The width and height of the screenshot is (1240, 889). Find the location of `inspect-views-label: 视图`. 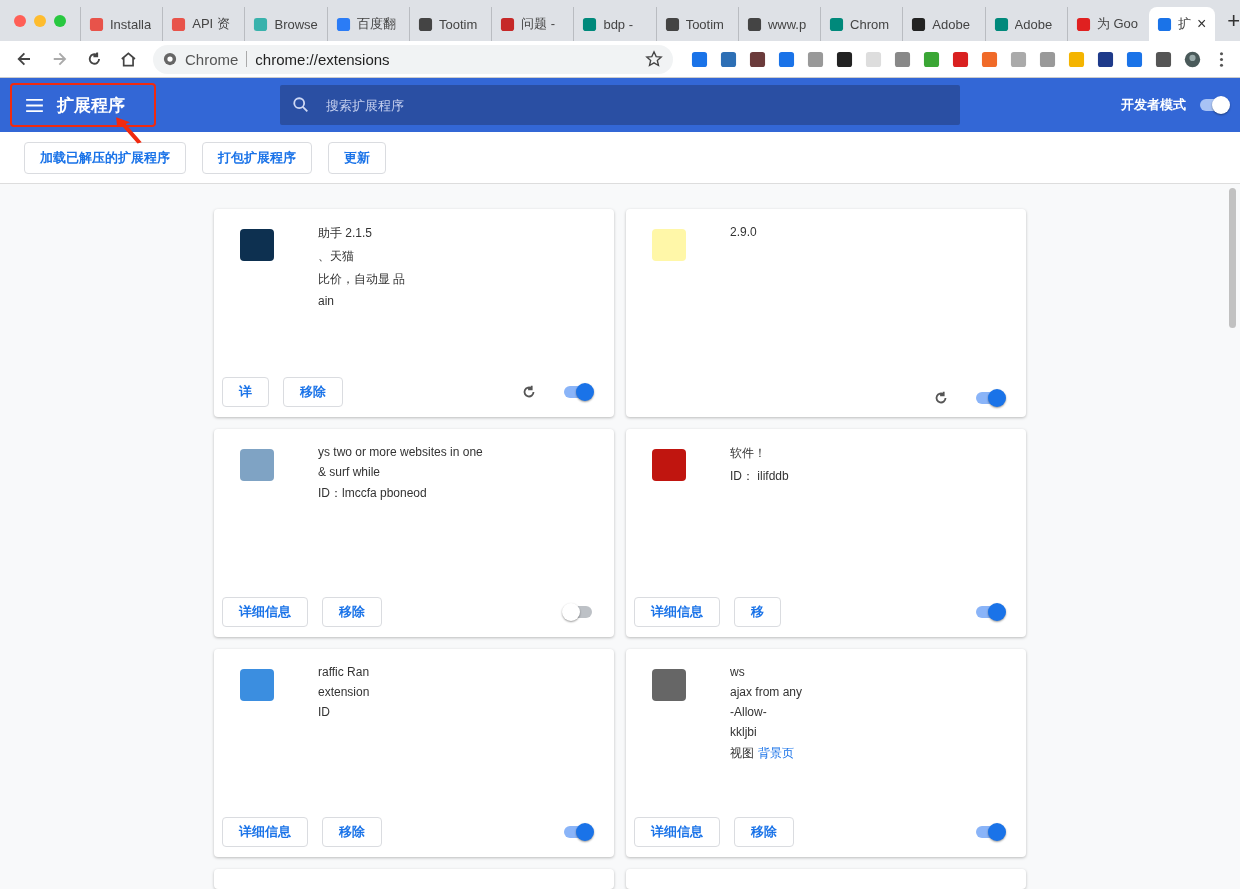

inspect-views-label: 视图 is located at coordinates (742, 753).